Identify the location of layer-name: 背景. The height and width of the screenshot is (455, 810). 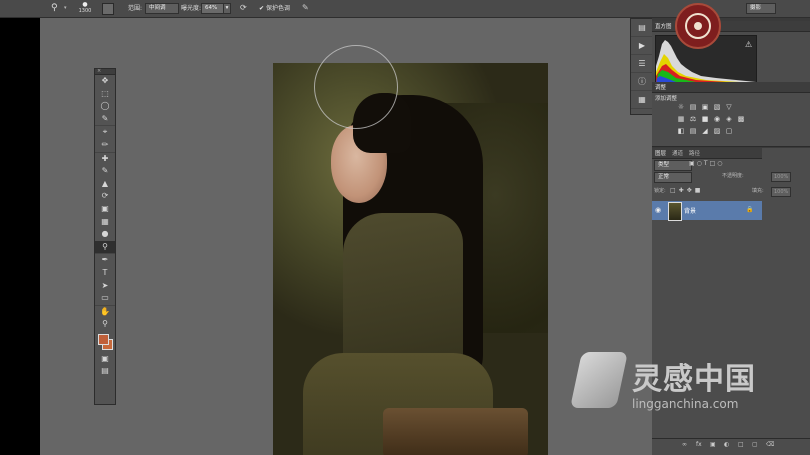
(690, 210).